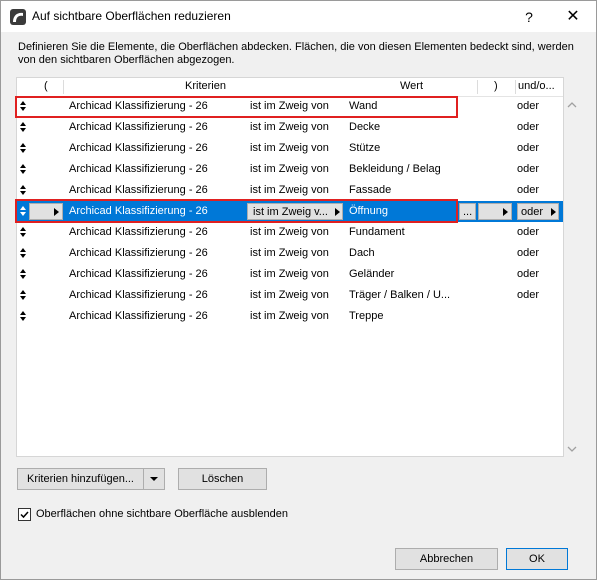  Describe the element at coordinates (131, 16) in the screenshot. I see `window-title: Auf sichtbare Oberflächen reduzieren` at that location.